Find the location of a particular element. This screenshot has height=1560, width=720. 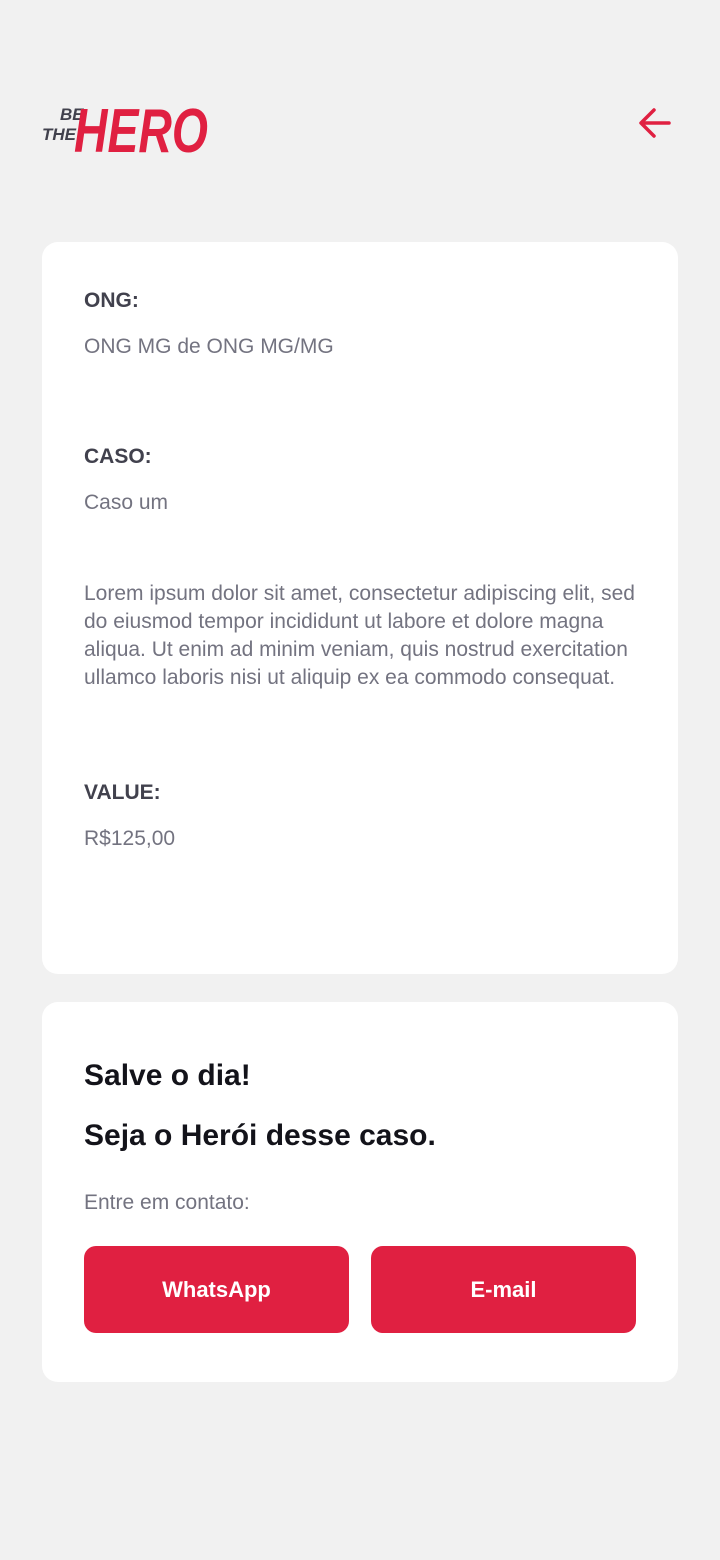

whatsapp-button: WhatsApp is located at coordinates (216, 1289).